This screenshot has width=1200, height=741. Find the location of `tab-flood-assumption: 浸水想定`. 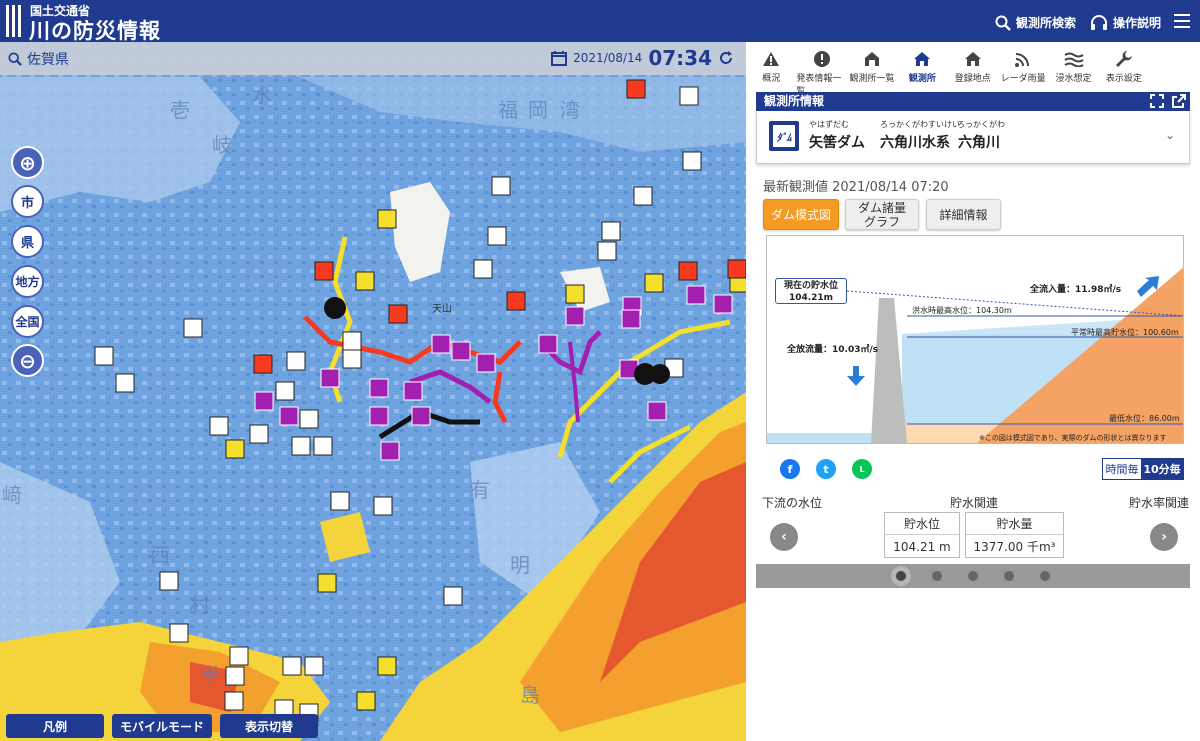

tab-flood-assumption: 浸水想定 is located at coordinates (1073, 65).